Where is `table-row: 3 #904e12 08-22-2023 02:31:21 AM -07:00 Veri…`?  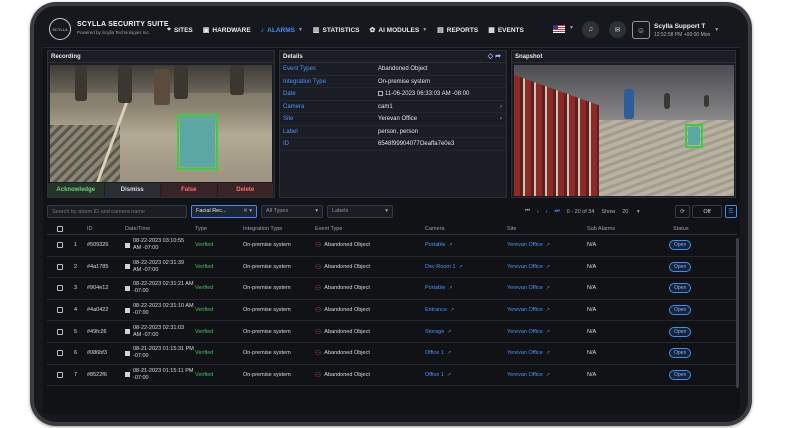 table-row: 3 #904e12 08-22-2023 02:31:21 AM -07:00 Veri… is located at coordinates (392, 289).